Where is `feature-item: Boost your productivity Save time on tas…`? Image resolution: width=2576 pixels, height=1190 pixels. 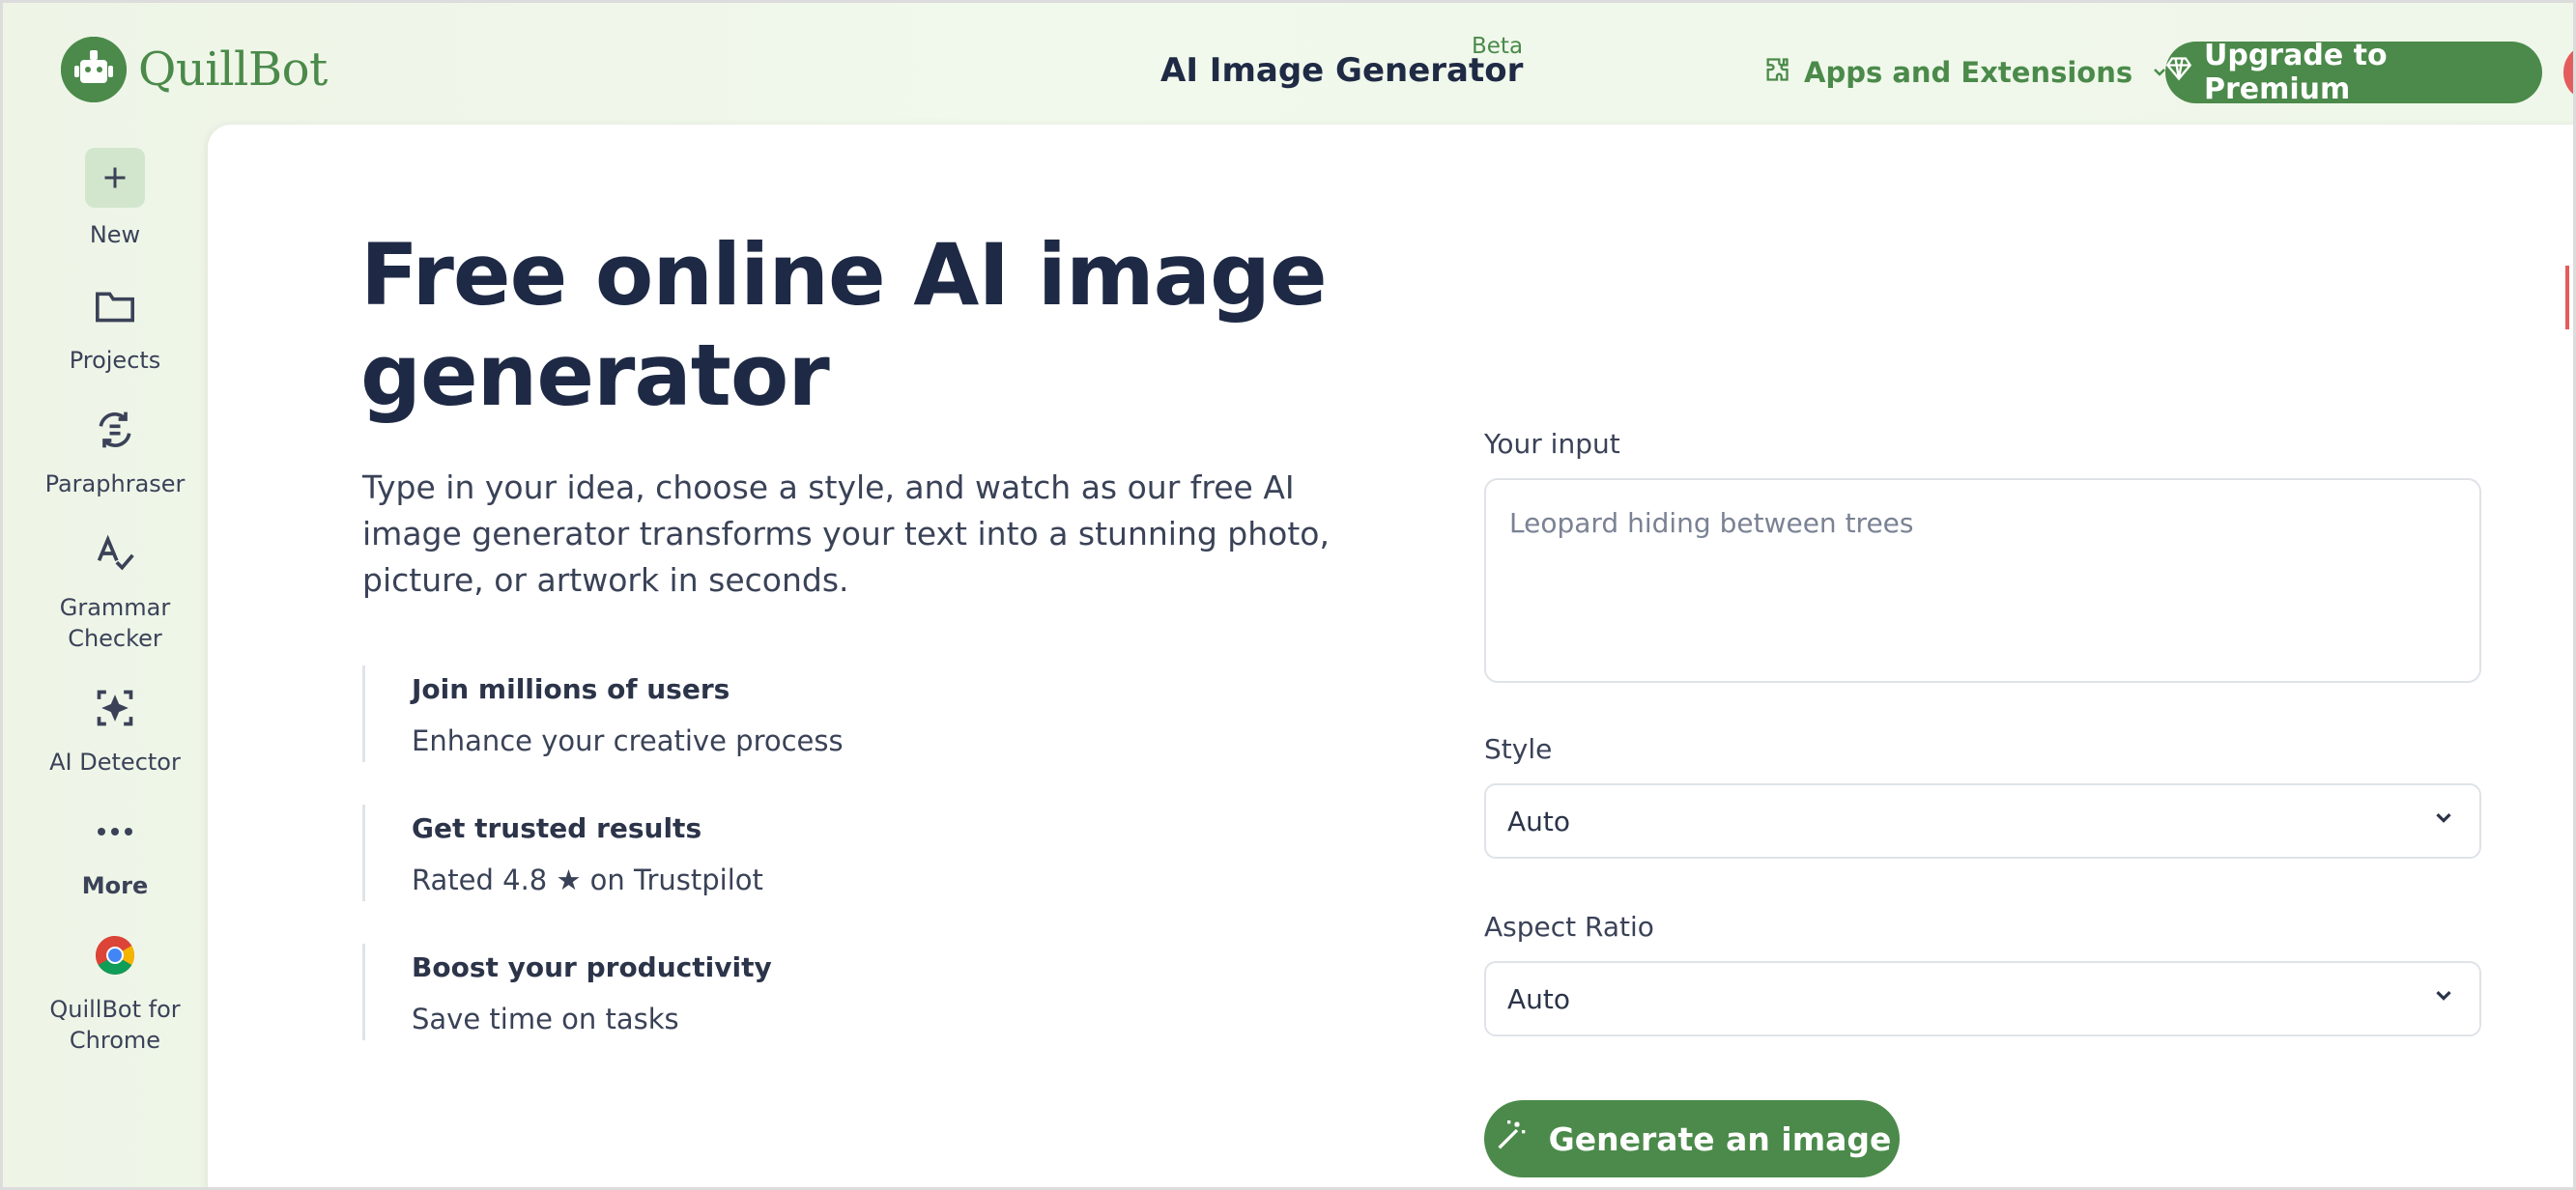
feature-item: Boost your productivity Save time on tas… is located at coordinates (701, 992).